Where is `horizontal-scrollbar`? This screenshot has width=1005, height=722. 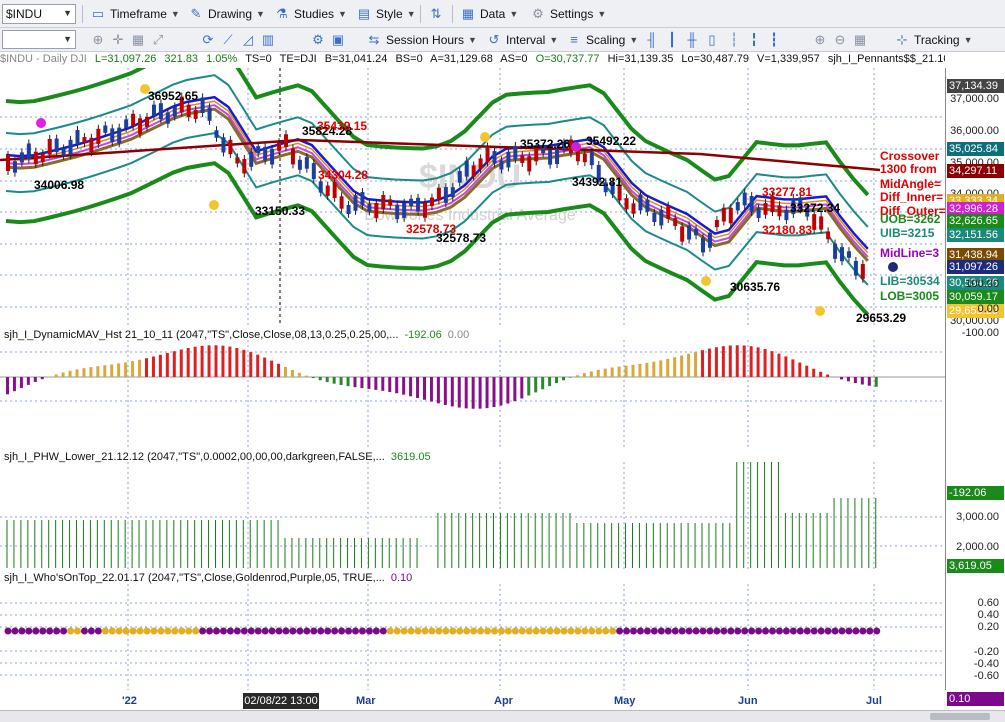 horizontal-scrollbar is located at coordinates (502, 716).